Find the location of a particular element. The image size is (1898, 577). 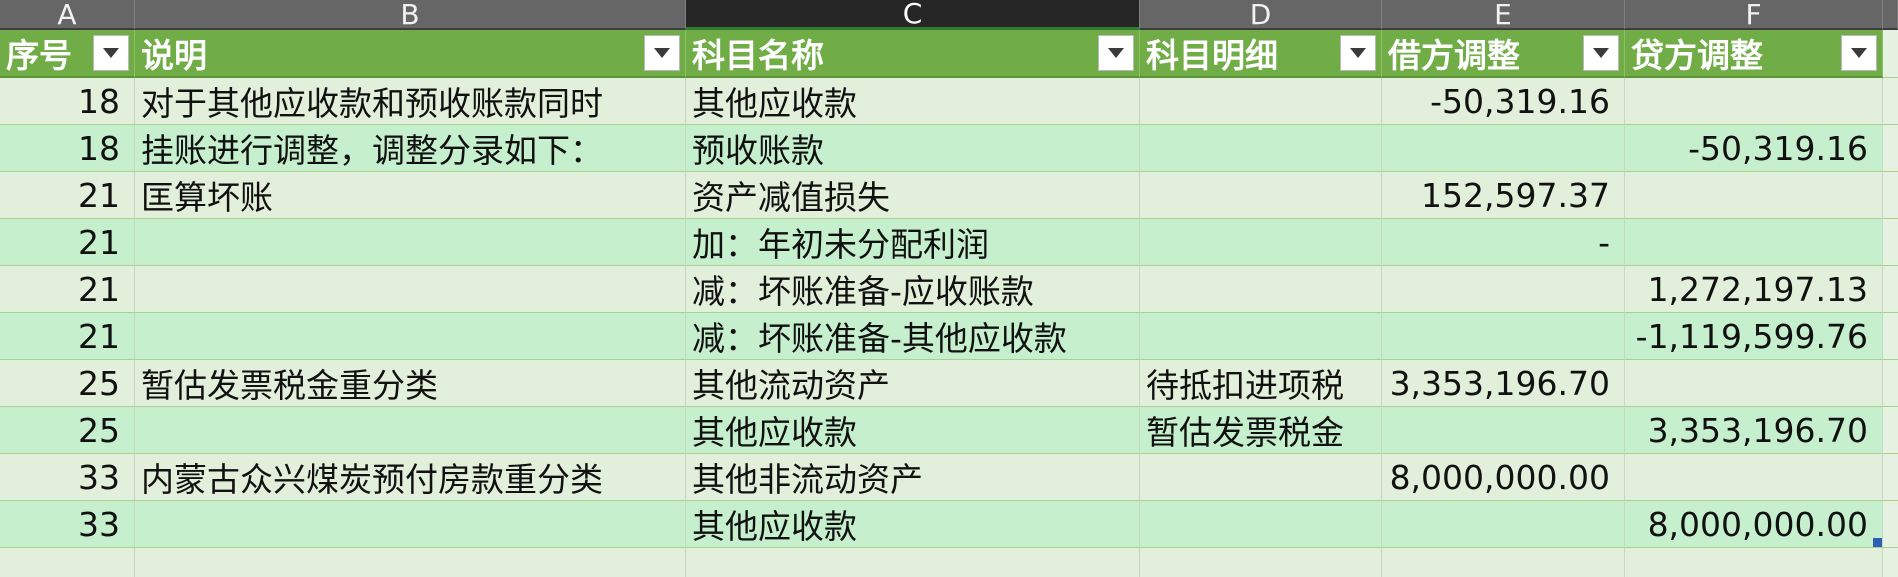

table-header-detail: 科目明细 is located at coordinates (1261, 54).